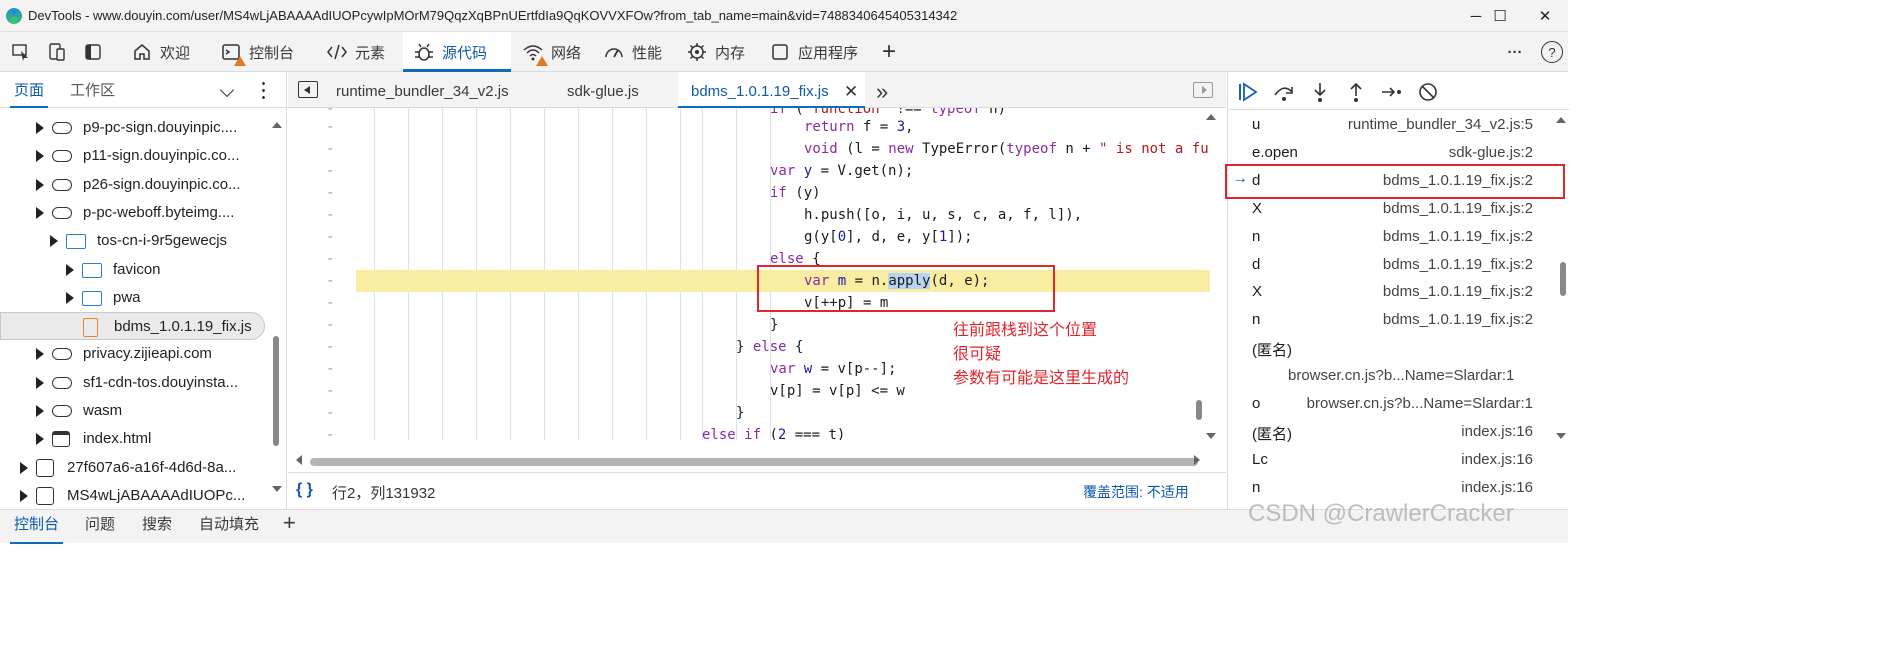 The width and height of the screenshot is (1904, 659). Describe the element at coordinates (1390, 488) in the screenshot. I see `call-stack-frame: n index.js:16` at that location.